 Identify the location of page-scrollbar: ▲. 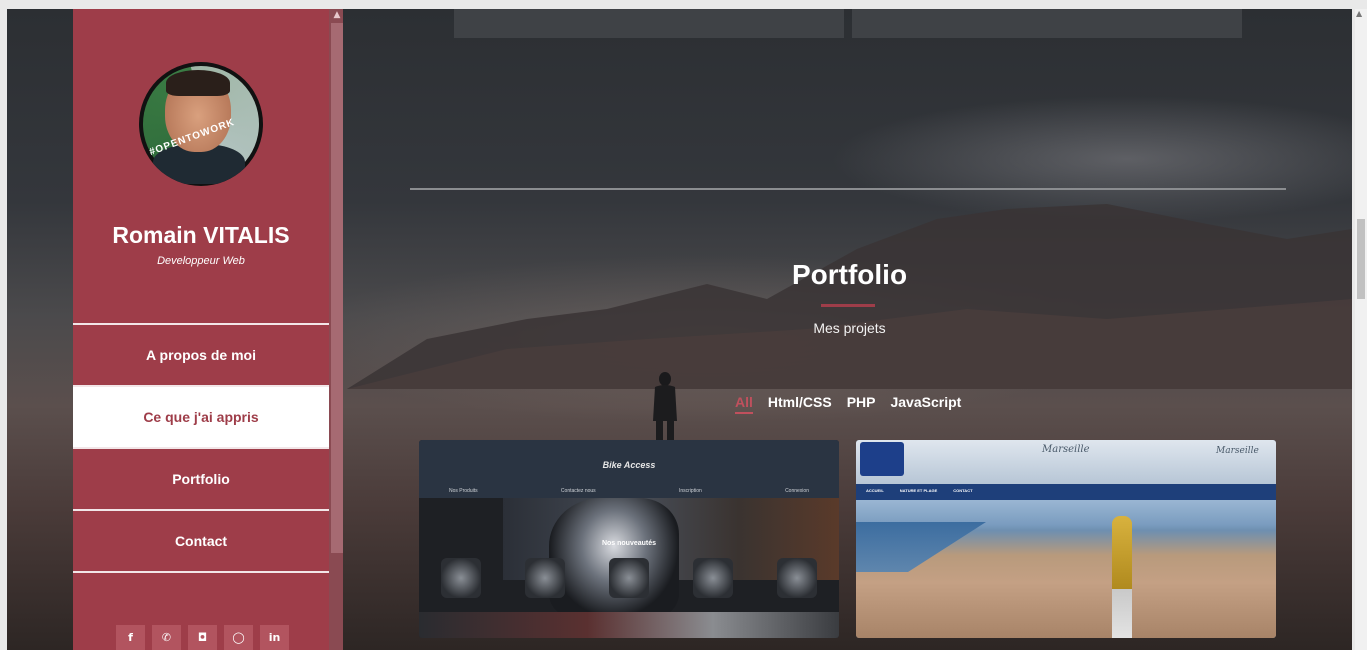
(1361, 329).